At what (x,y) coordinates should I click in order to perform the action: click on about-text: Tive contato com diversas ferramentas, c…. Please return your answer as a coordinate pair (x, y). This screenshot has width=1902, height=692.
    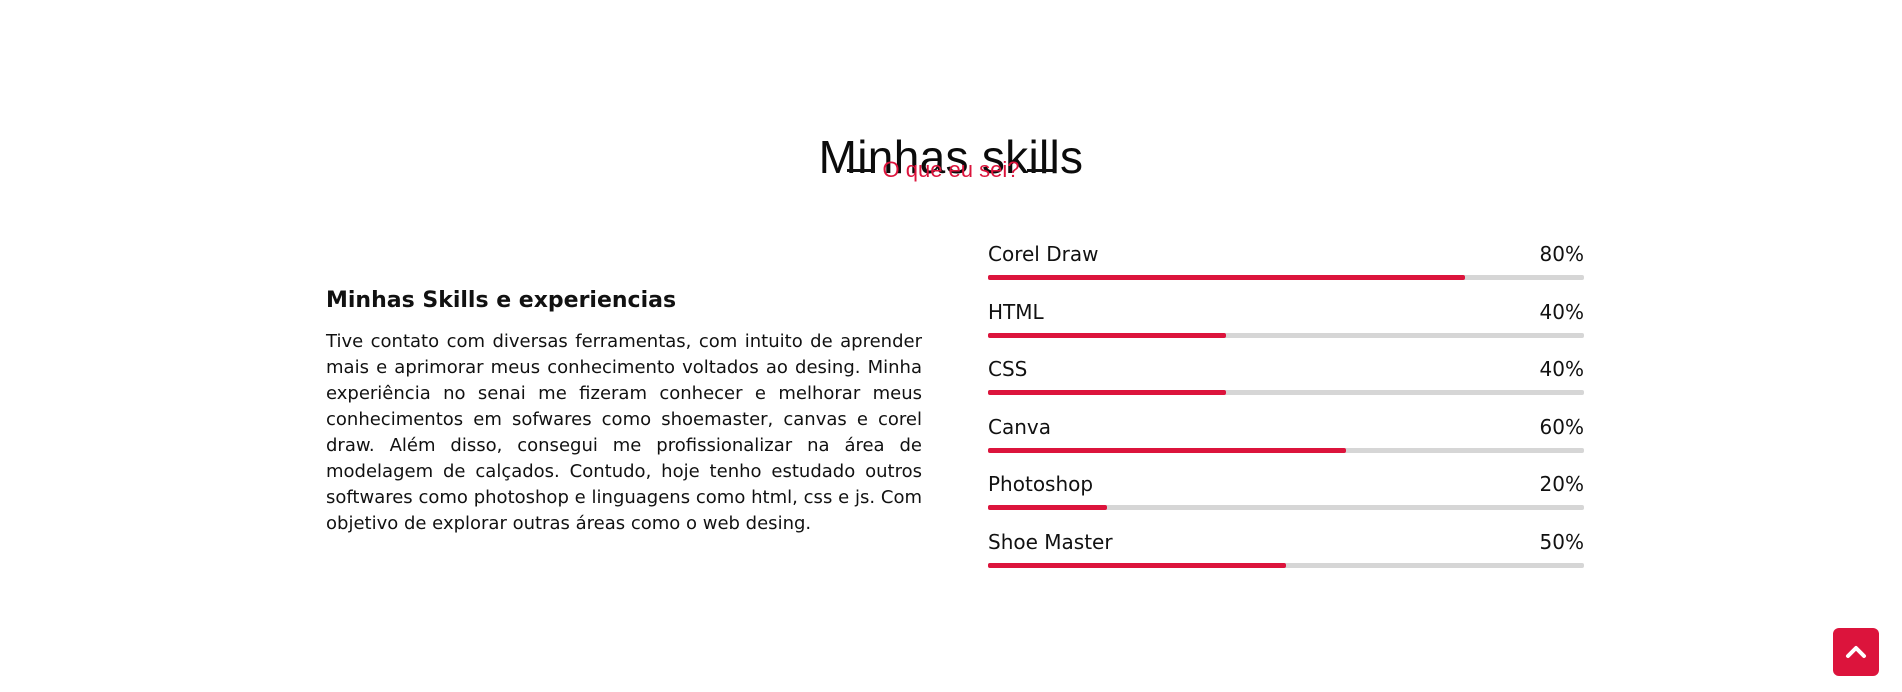
    Looking at the image, I should click on (624, 432).